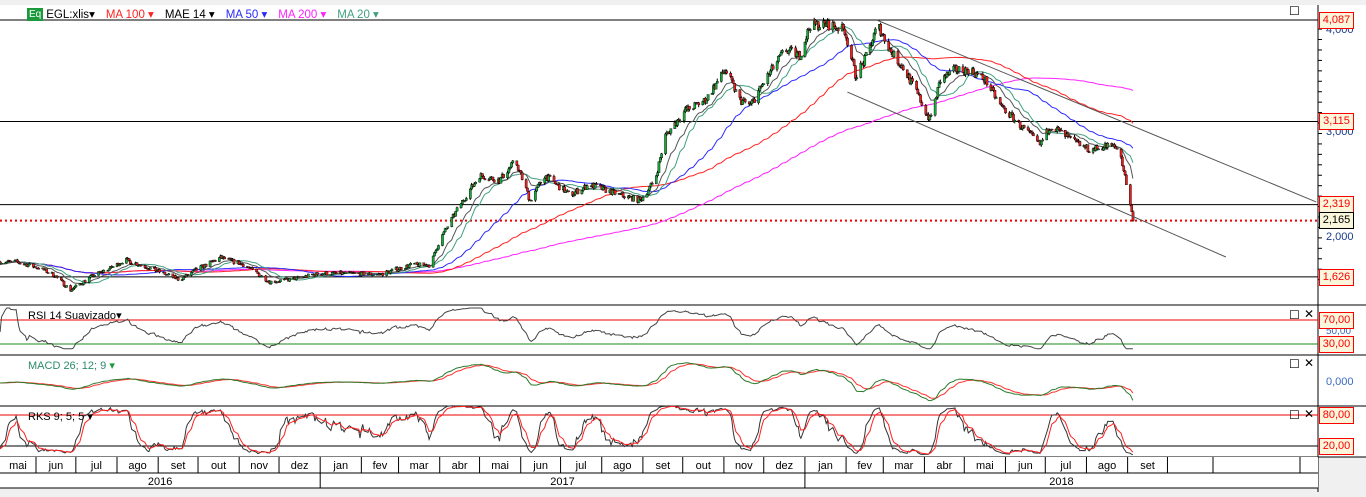 The height and width of the screenshot is (497, 1366). What do you see at coordinates (190, 14) in the screenshot?
I see `legend-mae14: MAE 14 ▾` at bounding box center [190, 14].